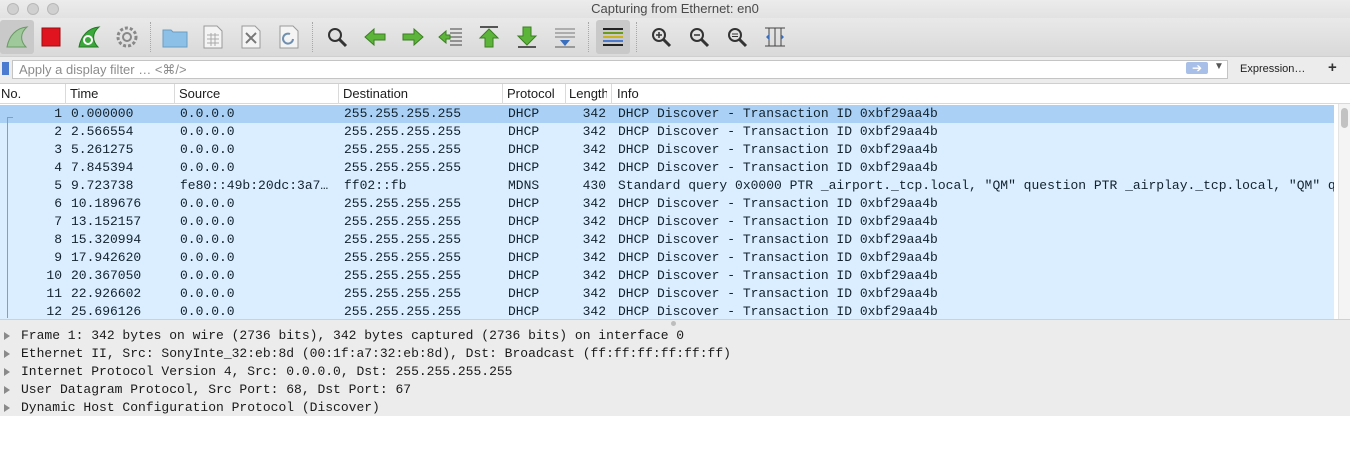 The image size is (1350, 472). I want to click on last-packet-button, so click(527, 37).